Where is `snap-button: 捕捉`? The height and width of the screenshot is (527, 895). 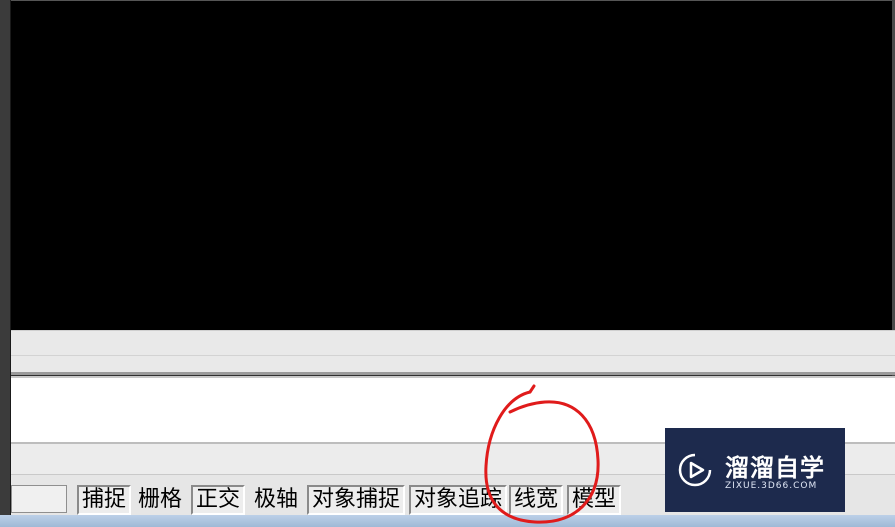 snap-button: 捕捉 is located at coordinates (104, 500).